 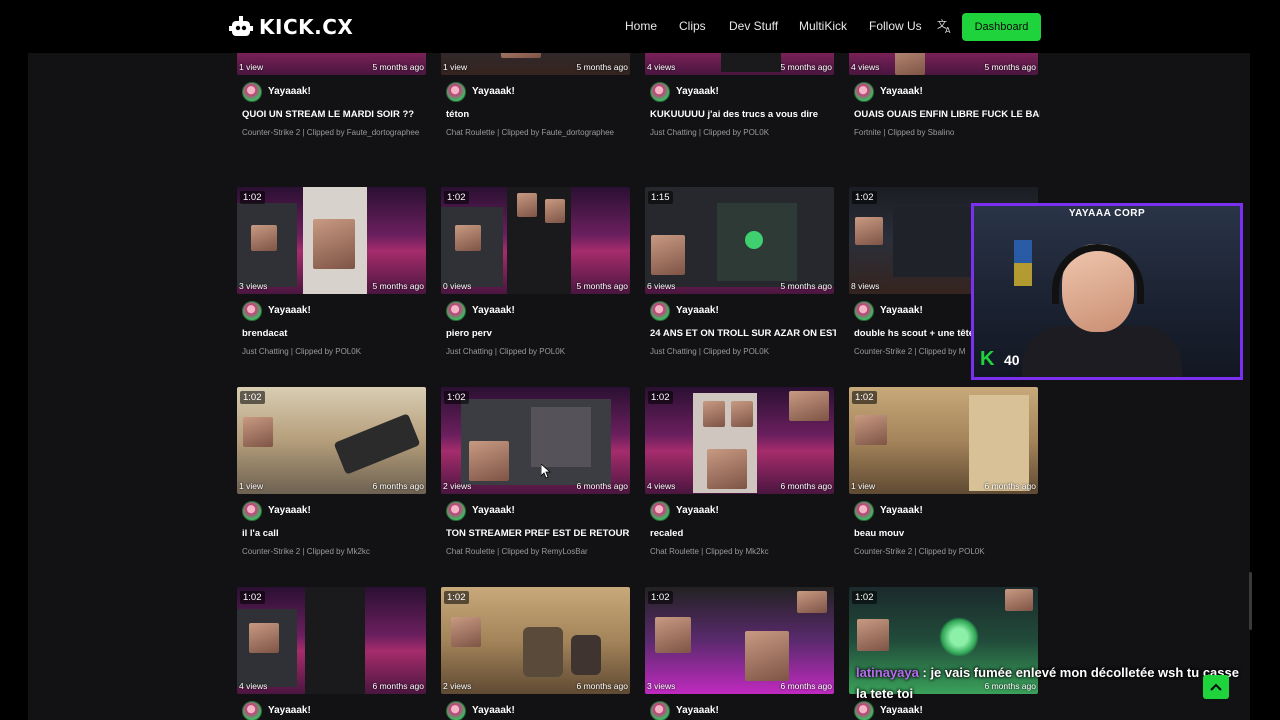 What do you see at coordinates (1012, 360) in the screenshot?
I see `viewer-count: 40` at bounding box center [1012, 360].